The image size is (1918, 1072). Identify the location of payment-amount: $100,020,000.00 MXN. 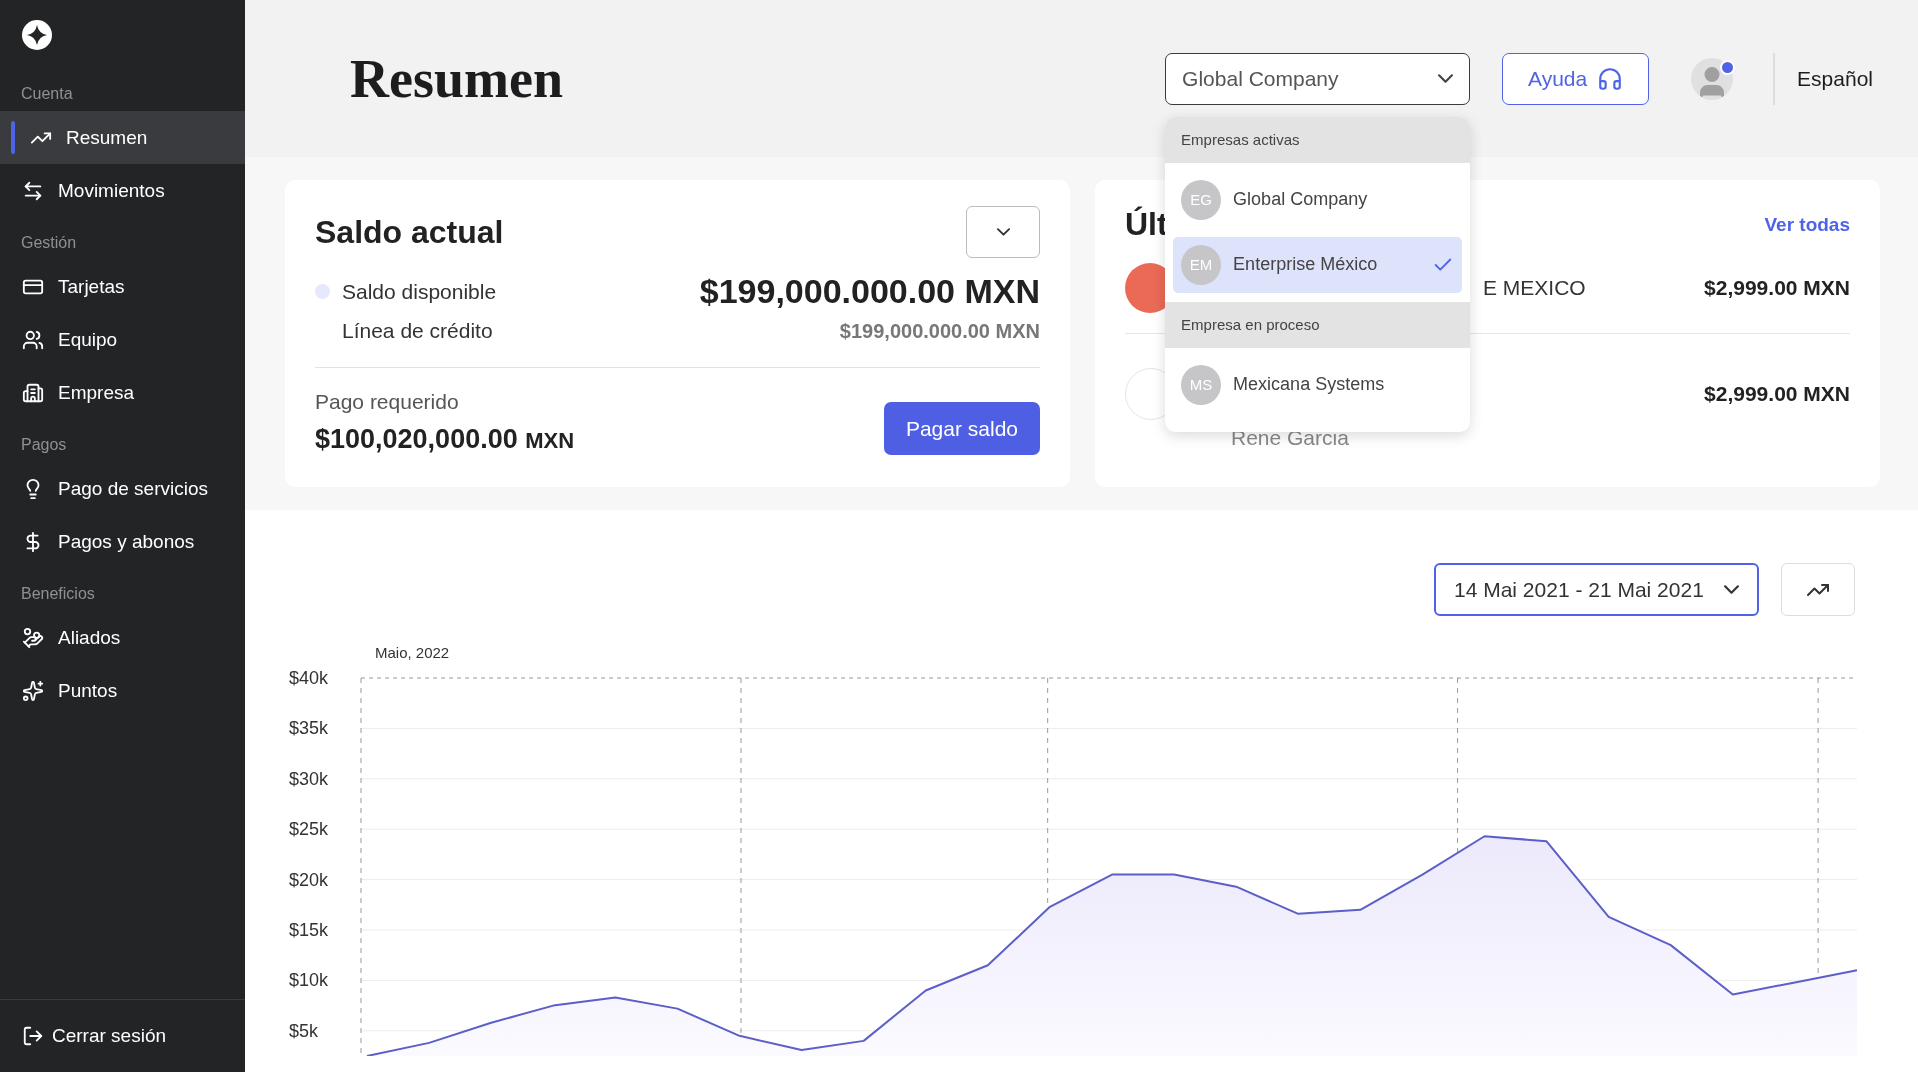
(445, 439).